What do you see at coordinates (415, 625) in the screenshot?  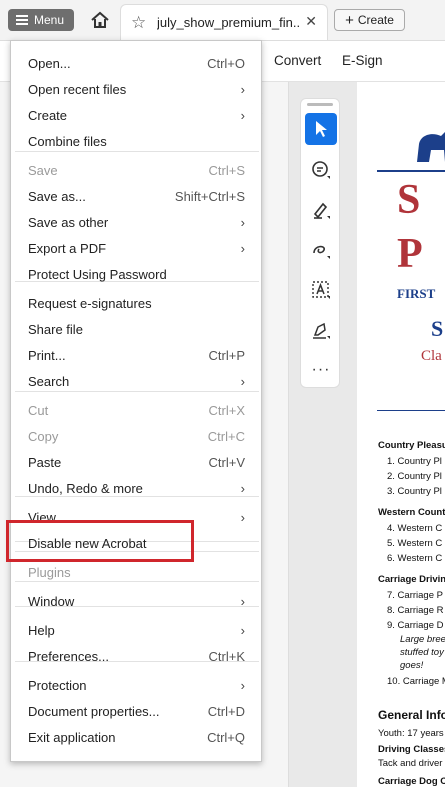 I see `document-line: 9. Carriage D` at bounding box center [415, 625].